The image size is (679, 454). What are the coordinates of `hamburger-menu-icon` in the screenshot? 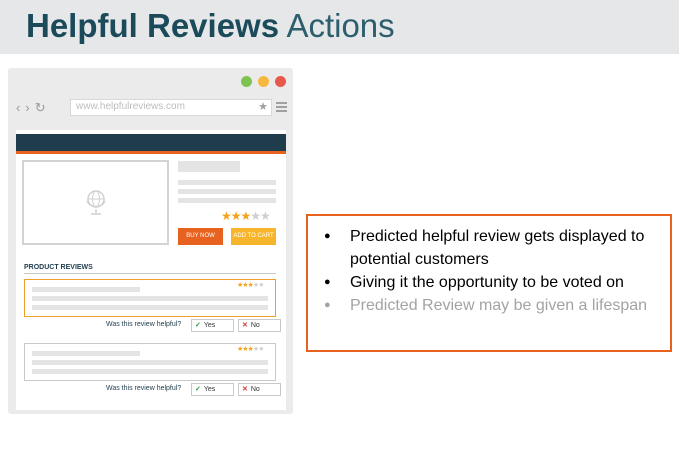 It's located at (281, 107).